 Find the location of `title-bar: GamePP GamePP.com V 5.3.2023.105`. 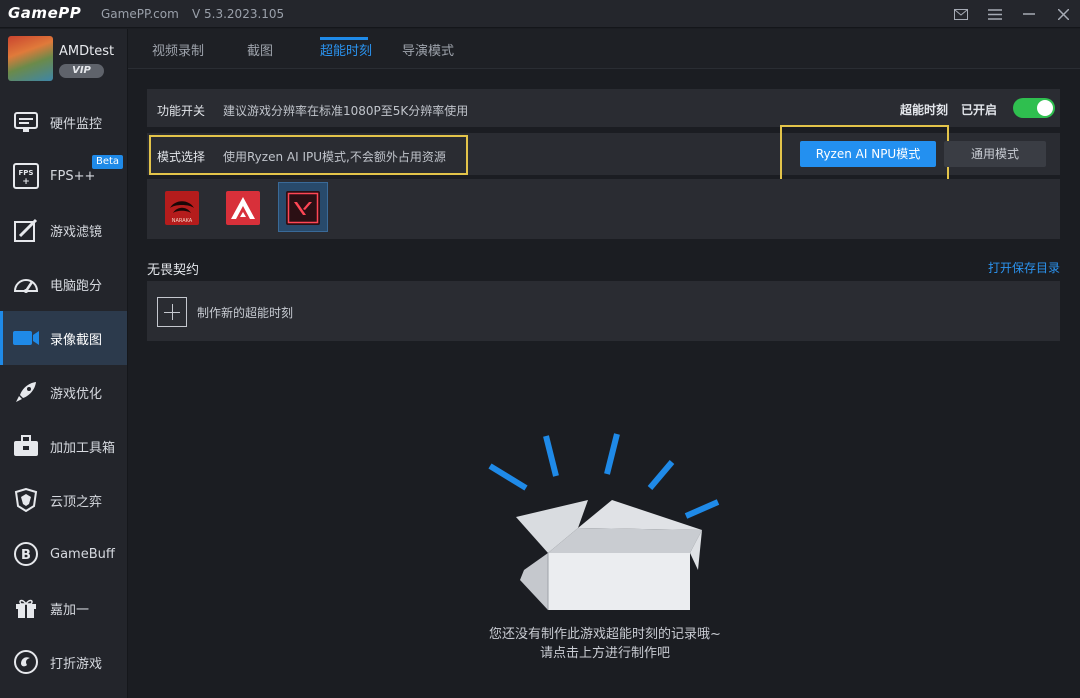

title-bar: GamePP GamePP.com V 5.3.2023.105 is located at coordinates (540, 14).